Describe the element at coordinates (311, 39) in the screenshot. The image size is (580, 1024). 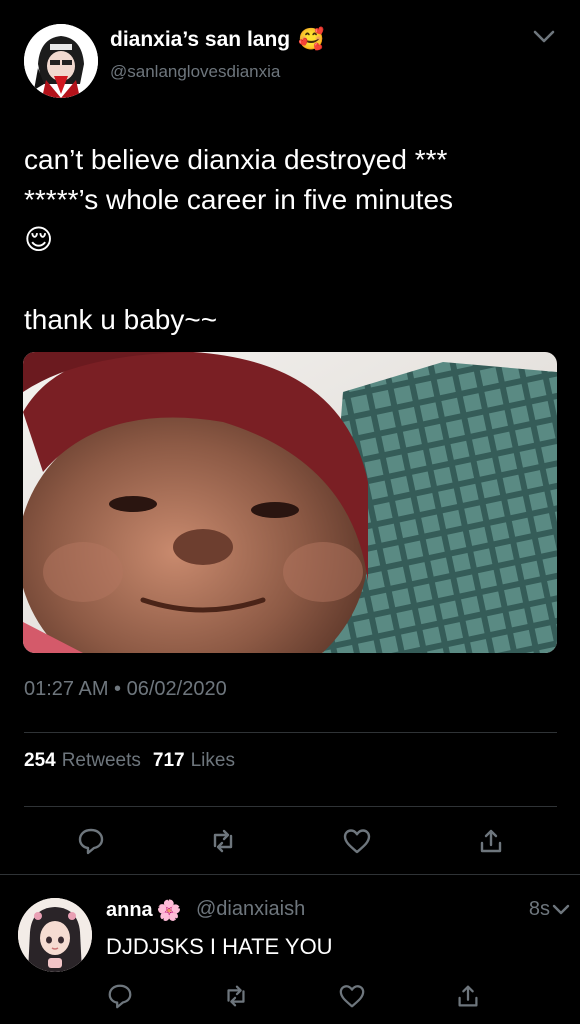
I see `smiling-hearts-emoji: 🥰` at that location.